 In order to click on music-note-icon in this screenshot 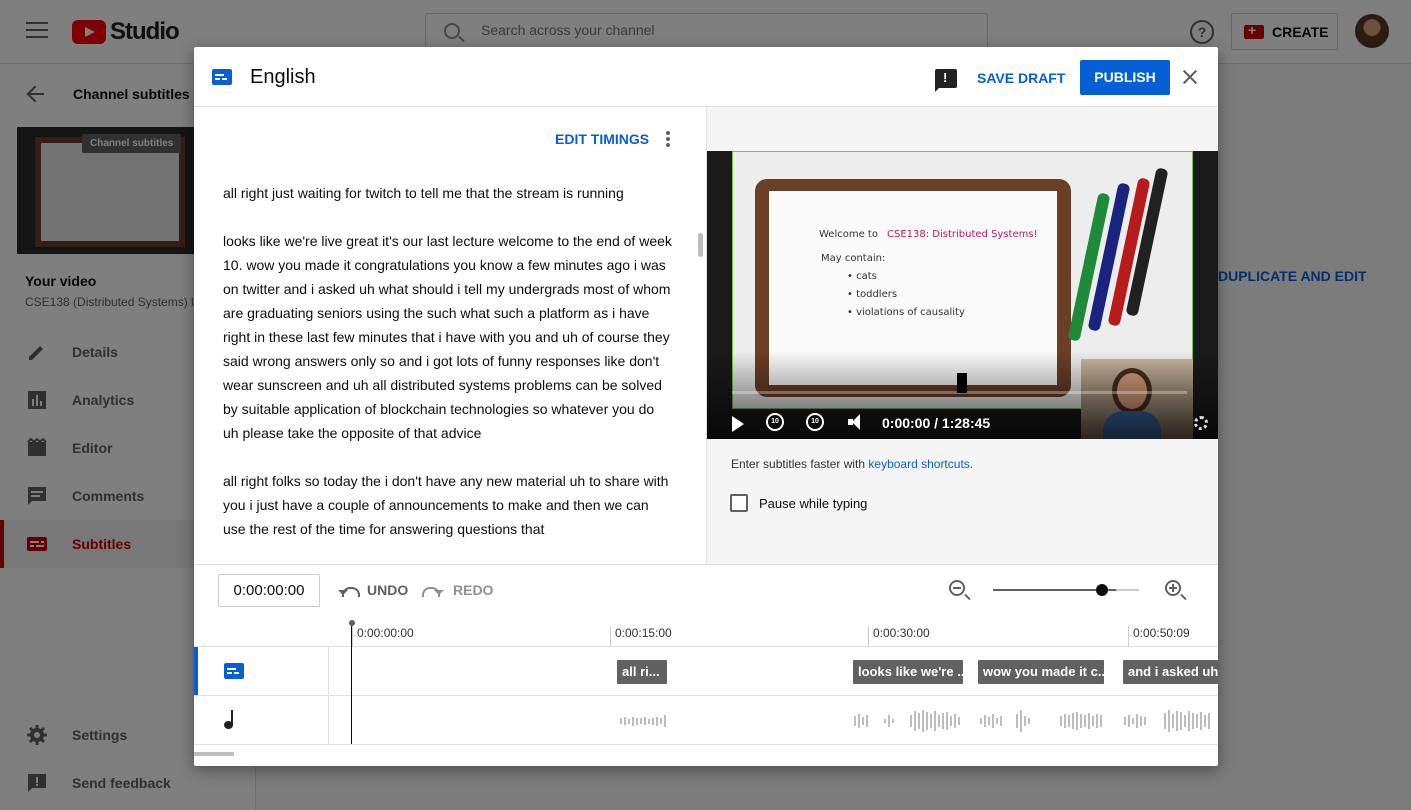, I will do `click(230, 720)`.